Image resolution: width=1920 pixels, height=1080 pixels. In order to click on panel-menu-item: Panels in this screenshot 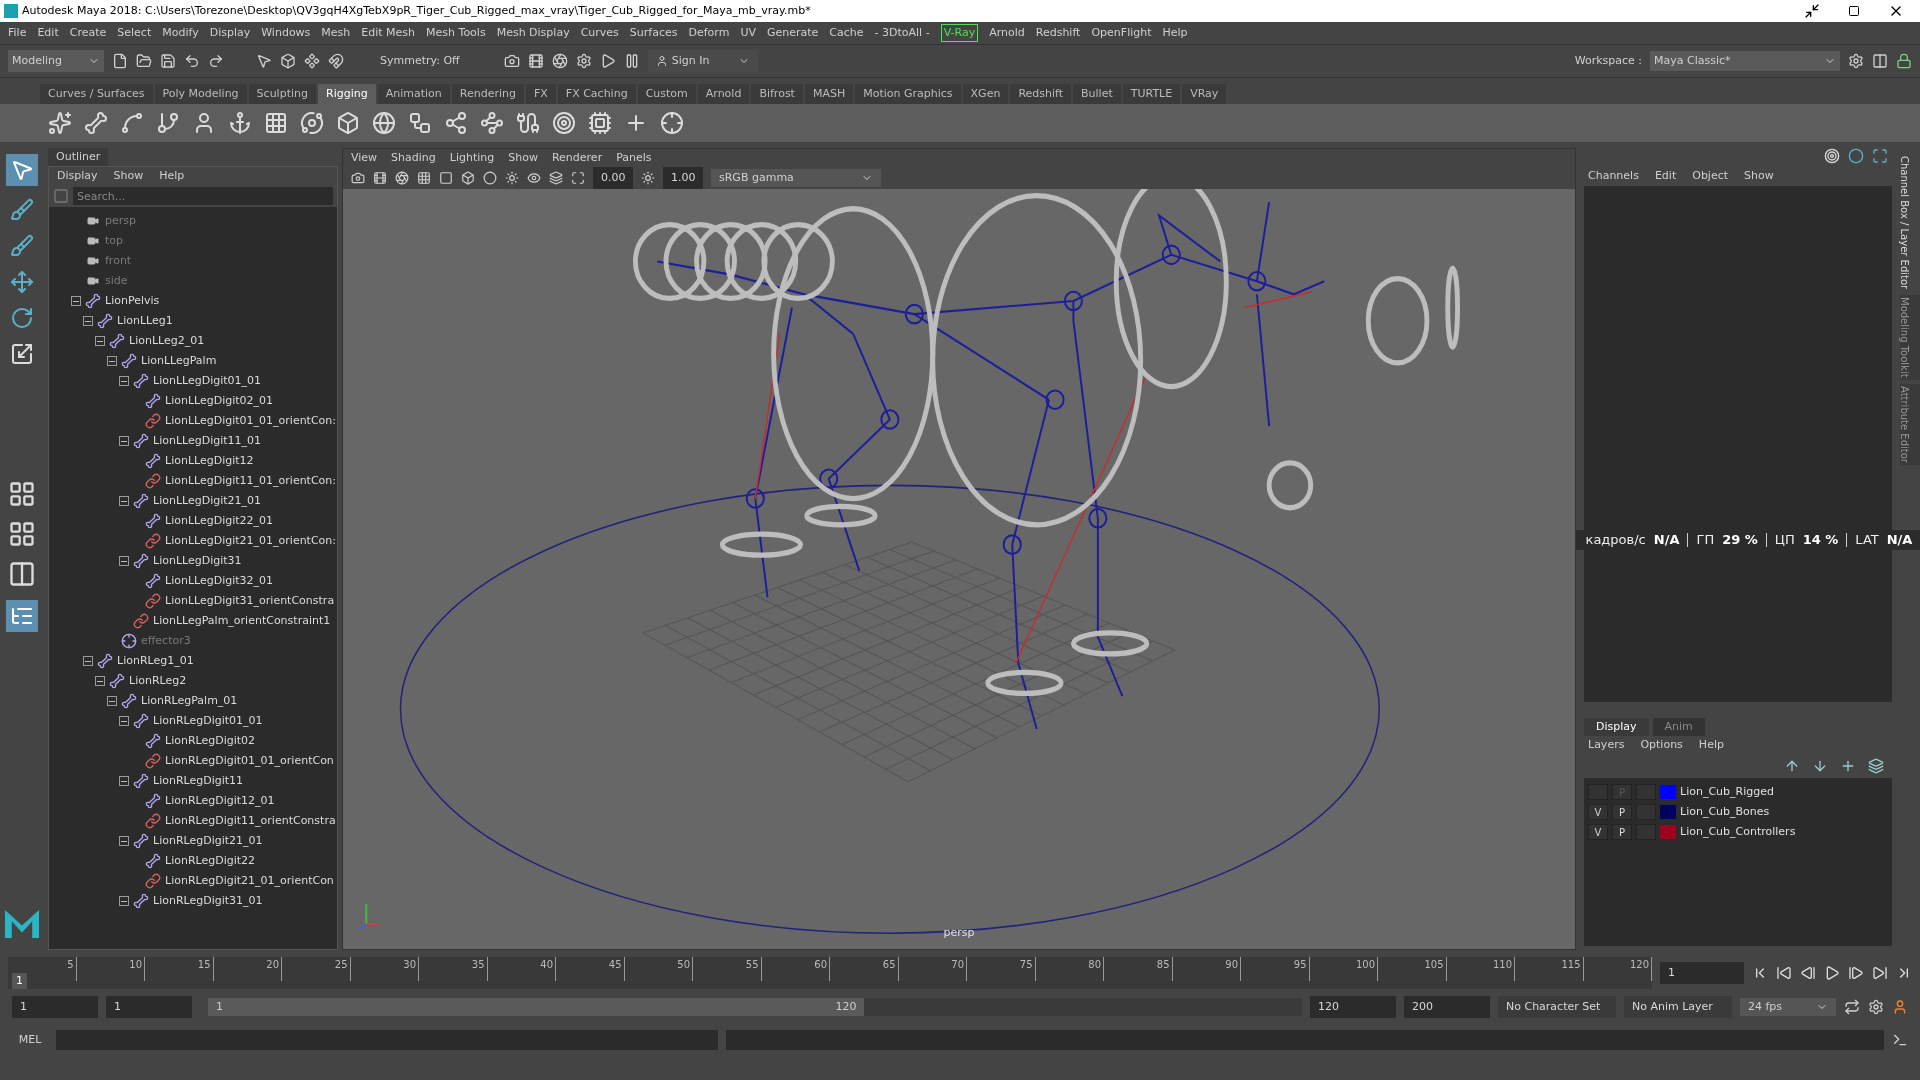, I will do `click(634, 158)`.